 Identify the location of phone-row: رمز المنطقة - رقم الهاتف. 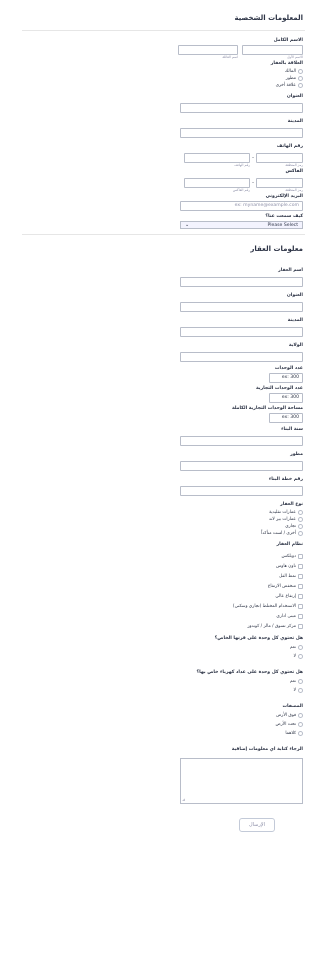
(163, 160).